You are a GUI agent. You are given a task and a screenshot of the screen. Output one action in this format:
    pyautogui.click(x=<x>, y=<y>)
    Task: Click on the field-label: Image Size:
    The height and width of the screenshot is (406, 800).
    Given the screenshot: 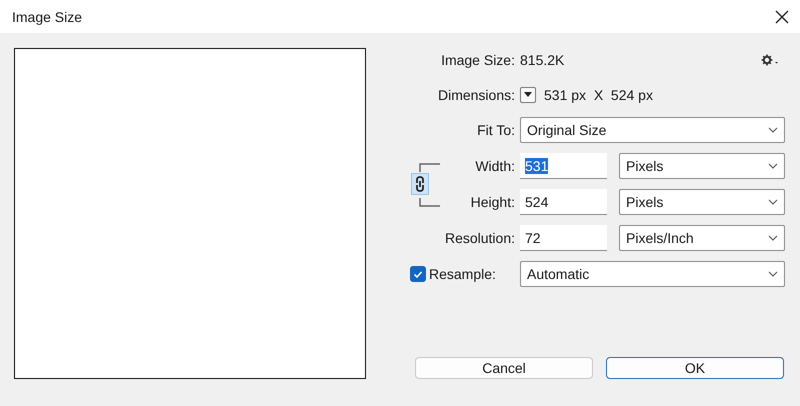 What is the action you would take?
    pyautogui.click(x=478, y=60)
    